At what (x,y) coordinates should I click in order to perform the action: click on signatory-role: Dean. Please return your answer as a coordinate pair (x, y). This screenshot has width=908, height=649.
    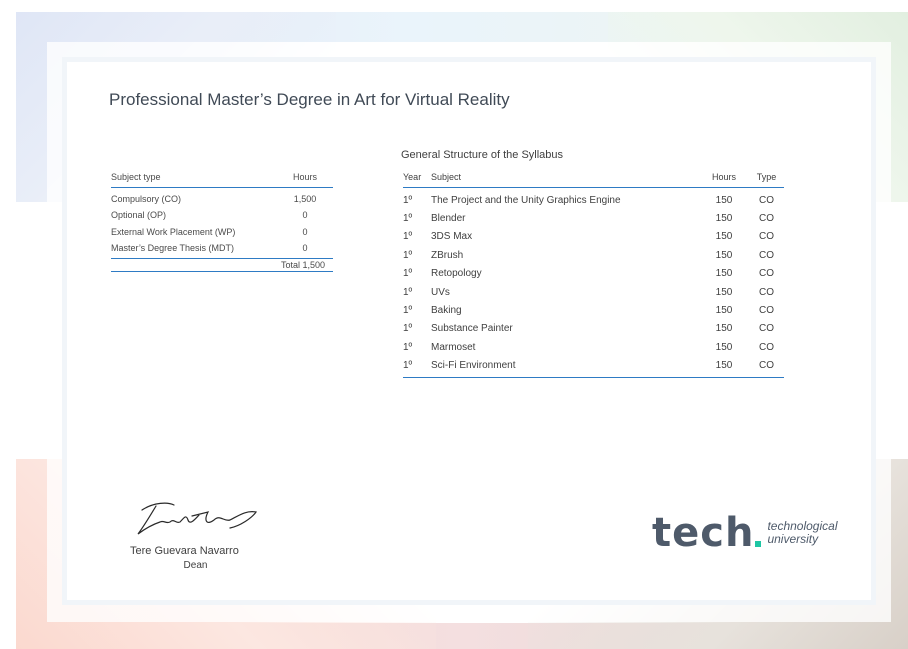
    Looking at the image, I should click on (195, 565).